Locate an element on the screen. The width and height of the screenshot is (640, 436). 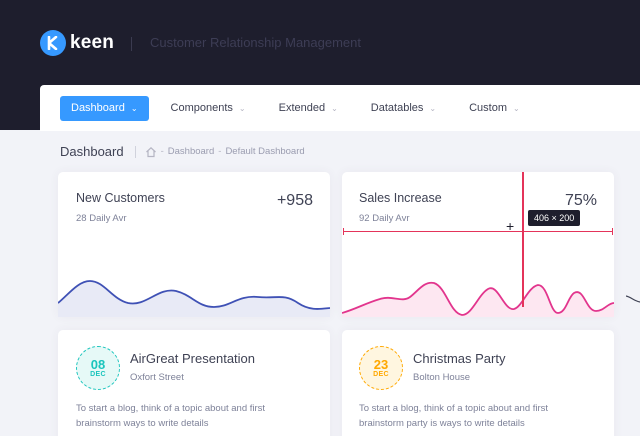
crosshair-icon: + is located at coordinates (510, 226).